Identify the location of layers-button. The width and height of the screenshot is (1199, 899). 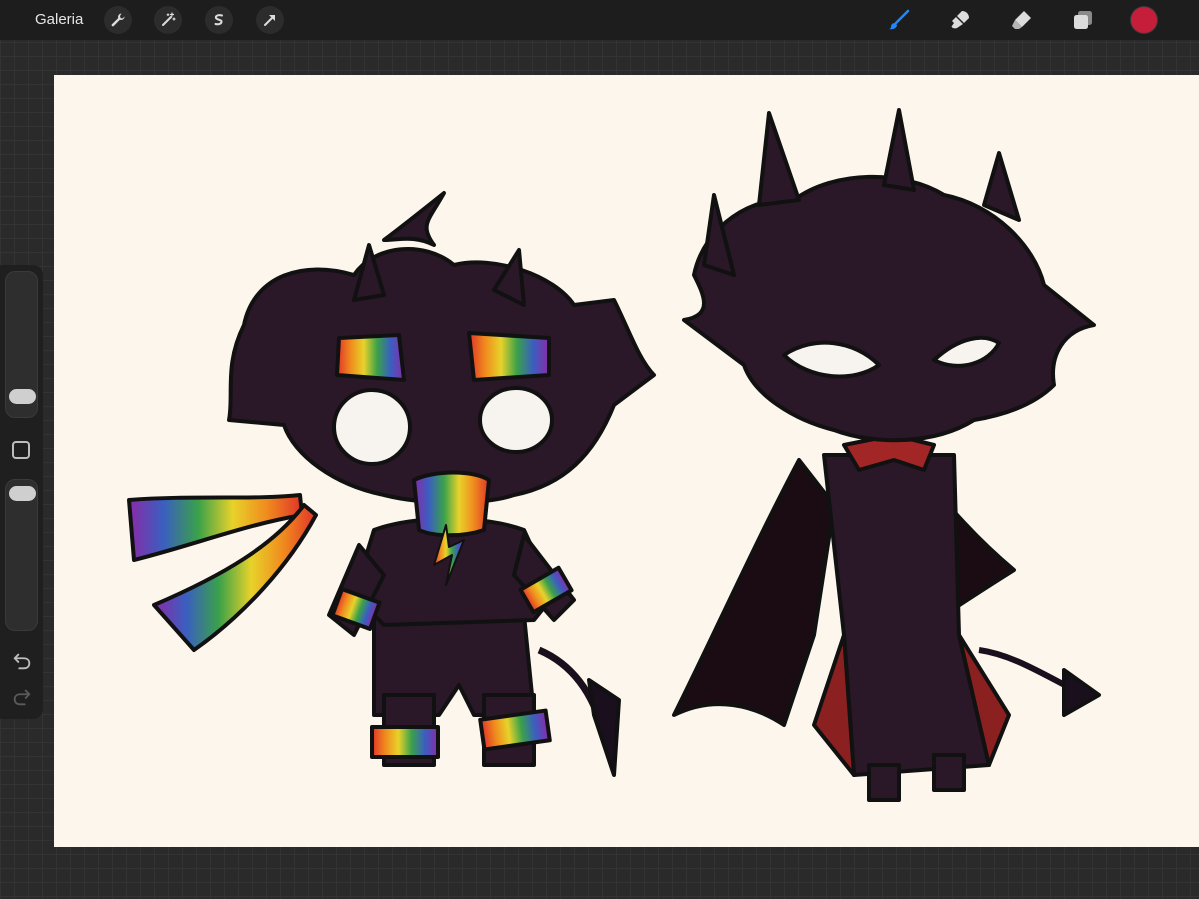
(1083, 20).